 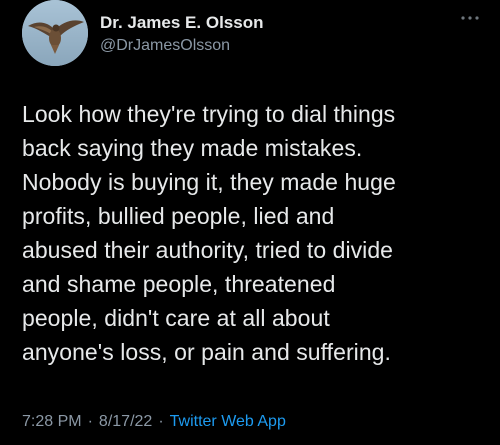 What do you see at coordinates (228, 421) in the screenshot?
I see `tweet-source-link: Twitter Web App` at bounding box center [228, 421].